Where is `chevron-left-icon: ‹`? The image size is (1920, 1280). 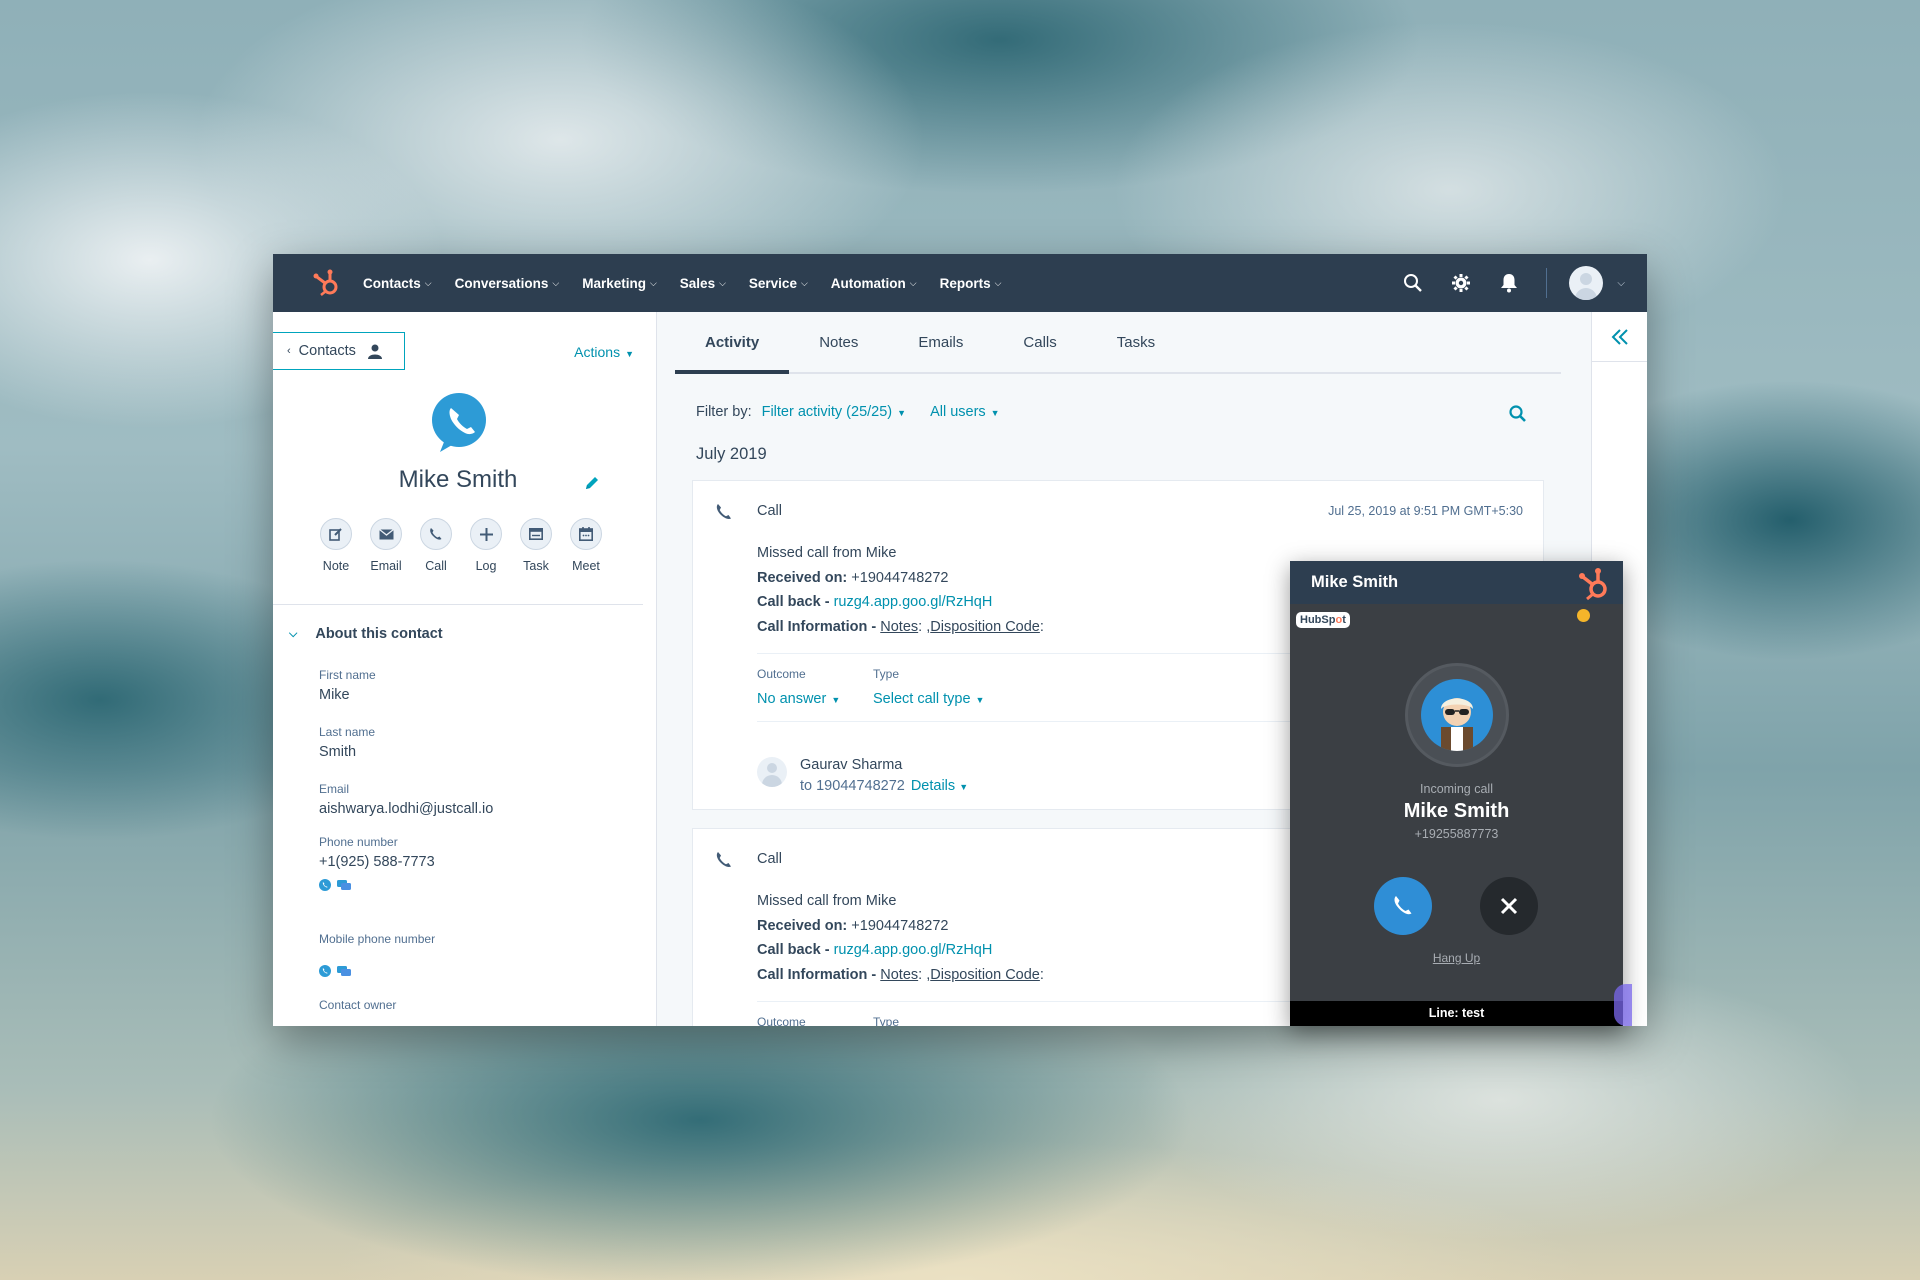 chevron-left-icon: ‹ is located at coordinates (289, 351).